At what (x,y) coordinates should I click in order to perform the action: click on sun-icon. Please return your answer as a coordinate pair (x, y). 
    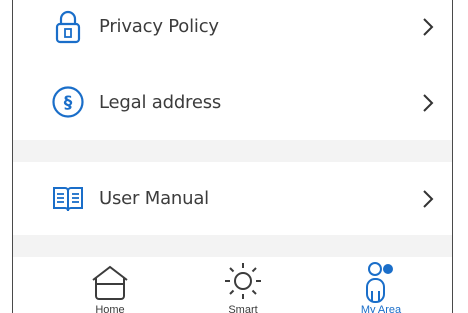
    Looking at the image, I should click on (243, 283).